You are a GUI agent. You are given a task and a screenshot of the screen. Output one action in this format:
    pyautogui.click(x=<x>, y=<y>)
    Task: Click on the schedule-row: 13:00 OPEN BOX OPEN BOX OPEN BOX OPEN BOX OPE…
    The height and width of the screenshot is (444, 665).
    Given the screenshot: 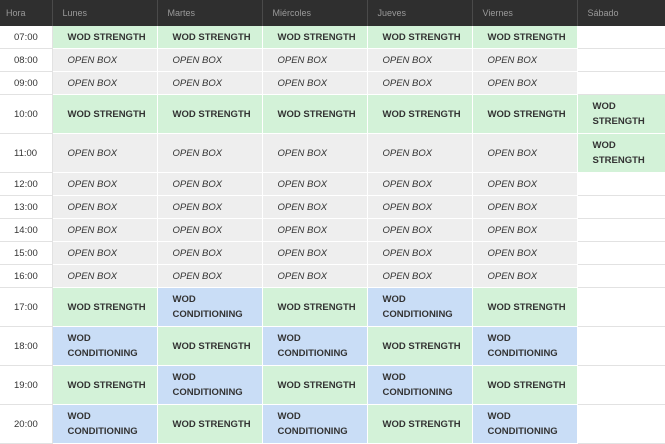 What is the action you would take?
    pyautogui.click(x=332, y=207)
    